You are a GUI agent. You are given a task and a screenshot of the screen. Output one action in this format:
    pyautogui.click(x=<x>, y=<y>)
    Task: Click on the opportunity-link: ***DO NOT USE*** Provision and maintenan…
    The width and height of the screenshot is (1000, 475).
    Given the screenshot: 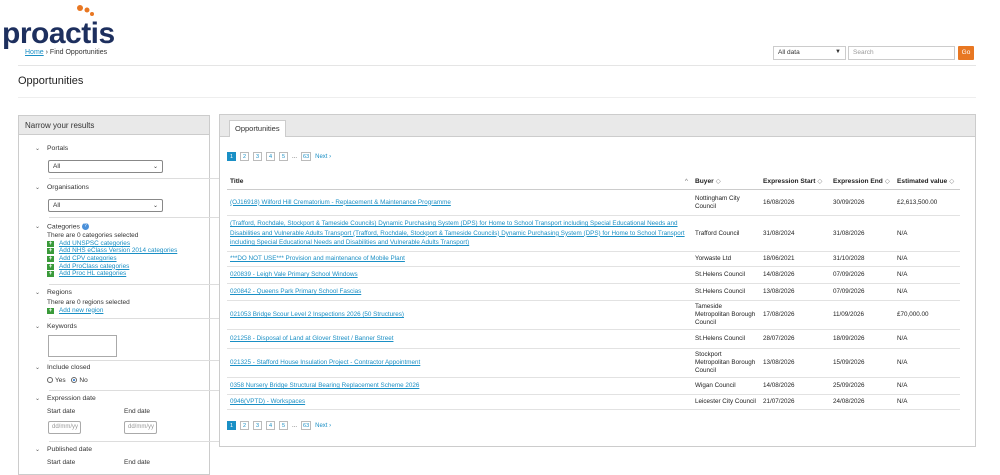 What is the action you would take?
    pyautogui.click(x=317, y=258)
    